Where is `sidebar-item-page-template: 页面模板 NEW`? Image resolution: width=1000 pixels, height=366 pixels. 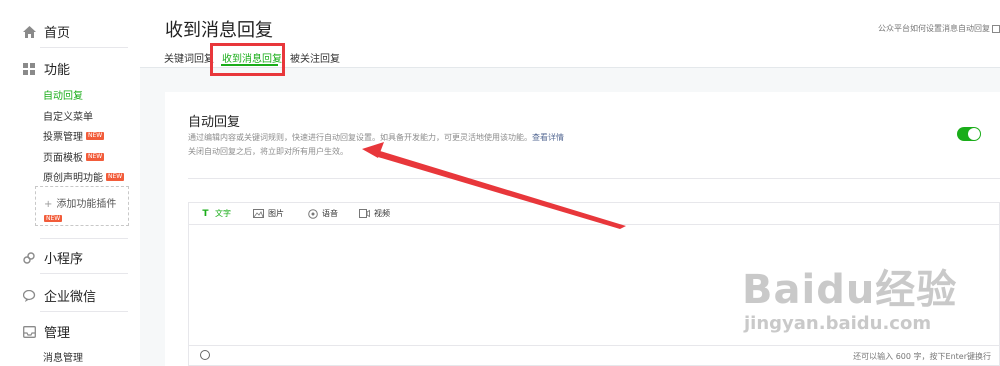
sidebar-item-page-template: 页面模板 NEW is located at coordinates (74, 156).